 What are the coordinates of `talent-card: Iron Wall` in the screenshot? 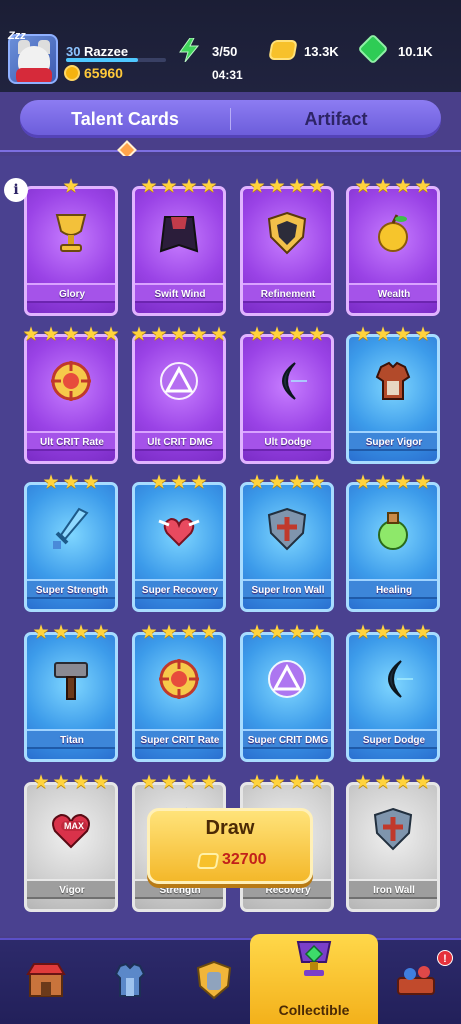 It's located at (393, 847).